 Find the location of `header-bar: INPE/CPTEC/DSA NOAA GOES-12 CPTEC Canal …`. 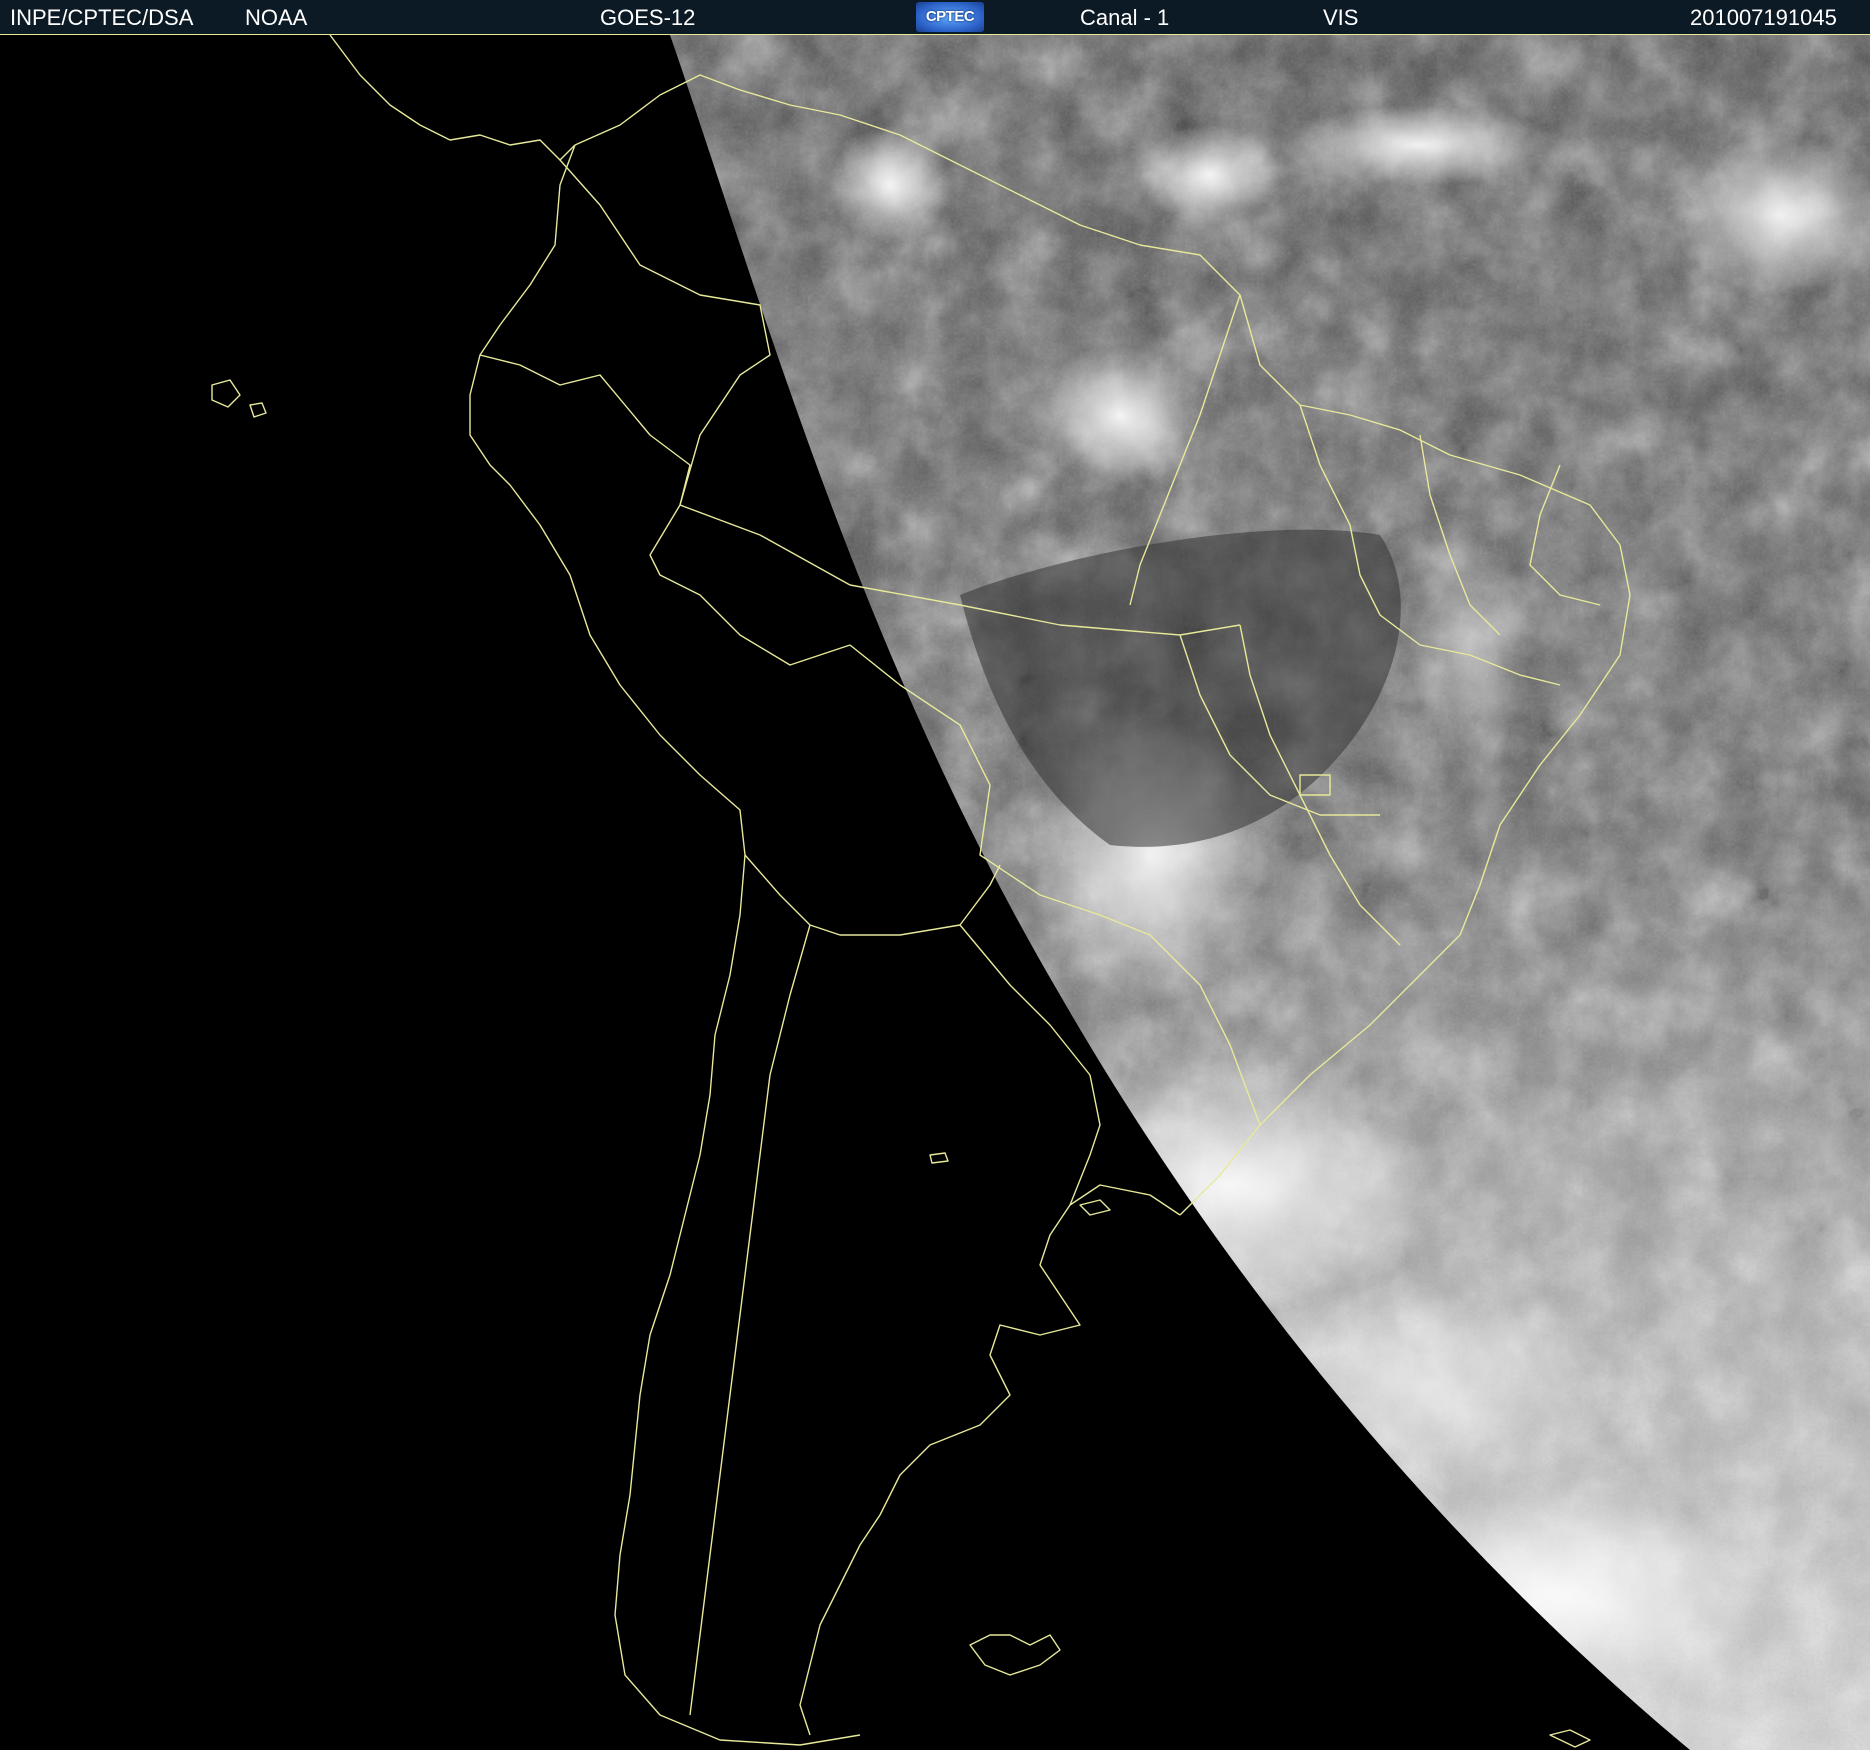

header-bar: INPE/CPTEC/DSA NOAA GOES-12 CPTEC Canal … is located at coordinates (935, 17).